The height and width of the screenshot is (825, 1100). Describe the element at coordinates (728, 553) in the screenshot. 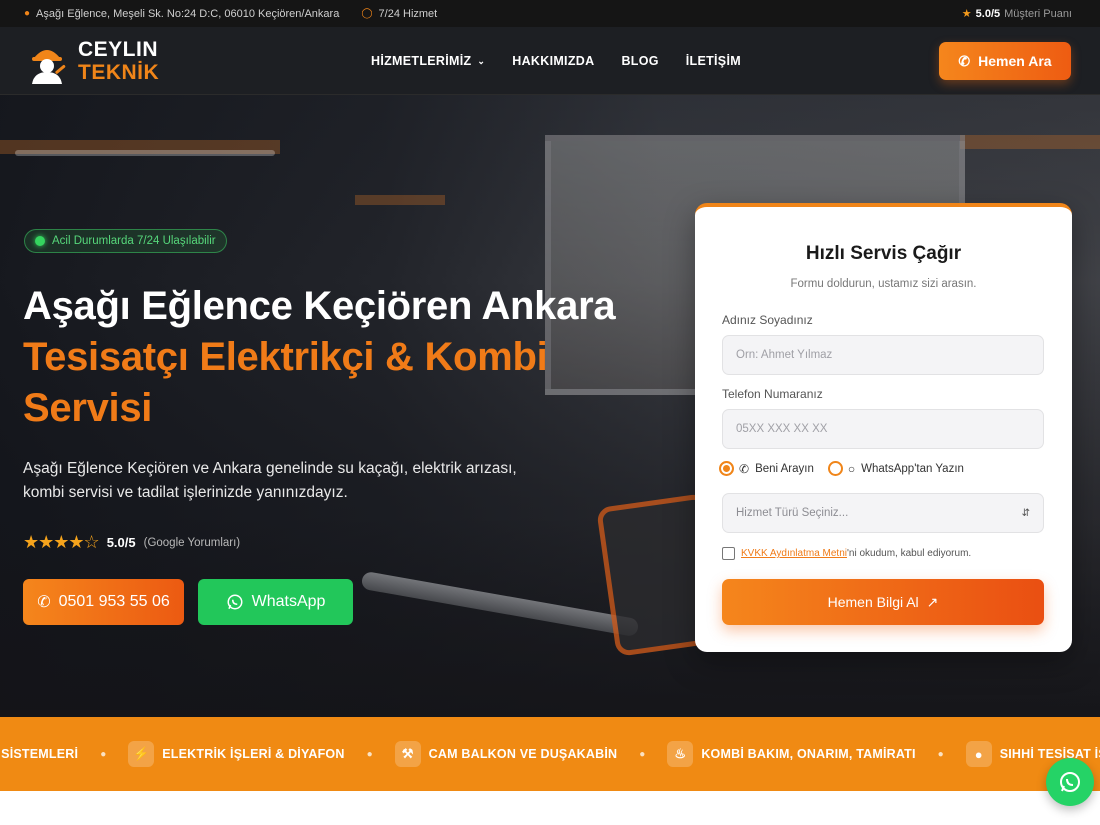

I see `kvkk-checkbox` at that location.